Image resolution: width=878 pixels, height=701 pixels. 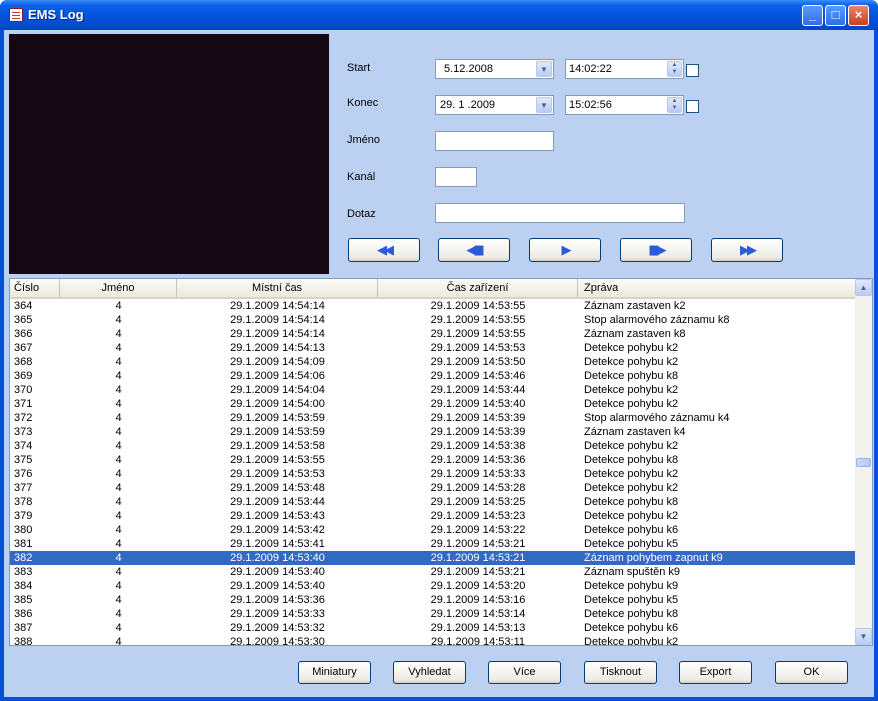 What do you see at coordinates (624, 69) in the screenshot?
I see `start-time-spinner: 14:02:22 ▲ ▼` at bounding box center [624, 69].